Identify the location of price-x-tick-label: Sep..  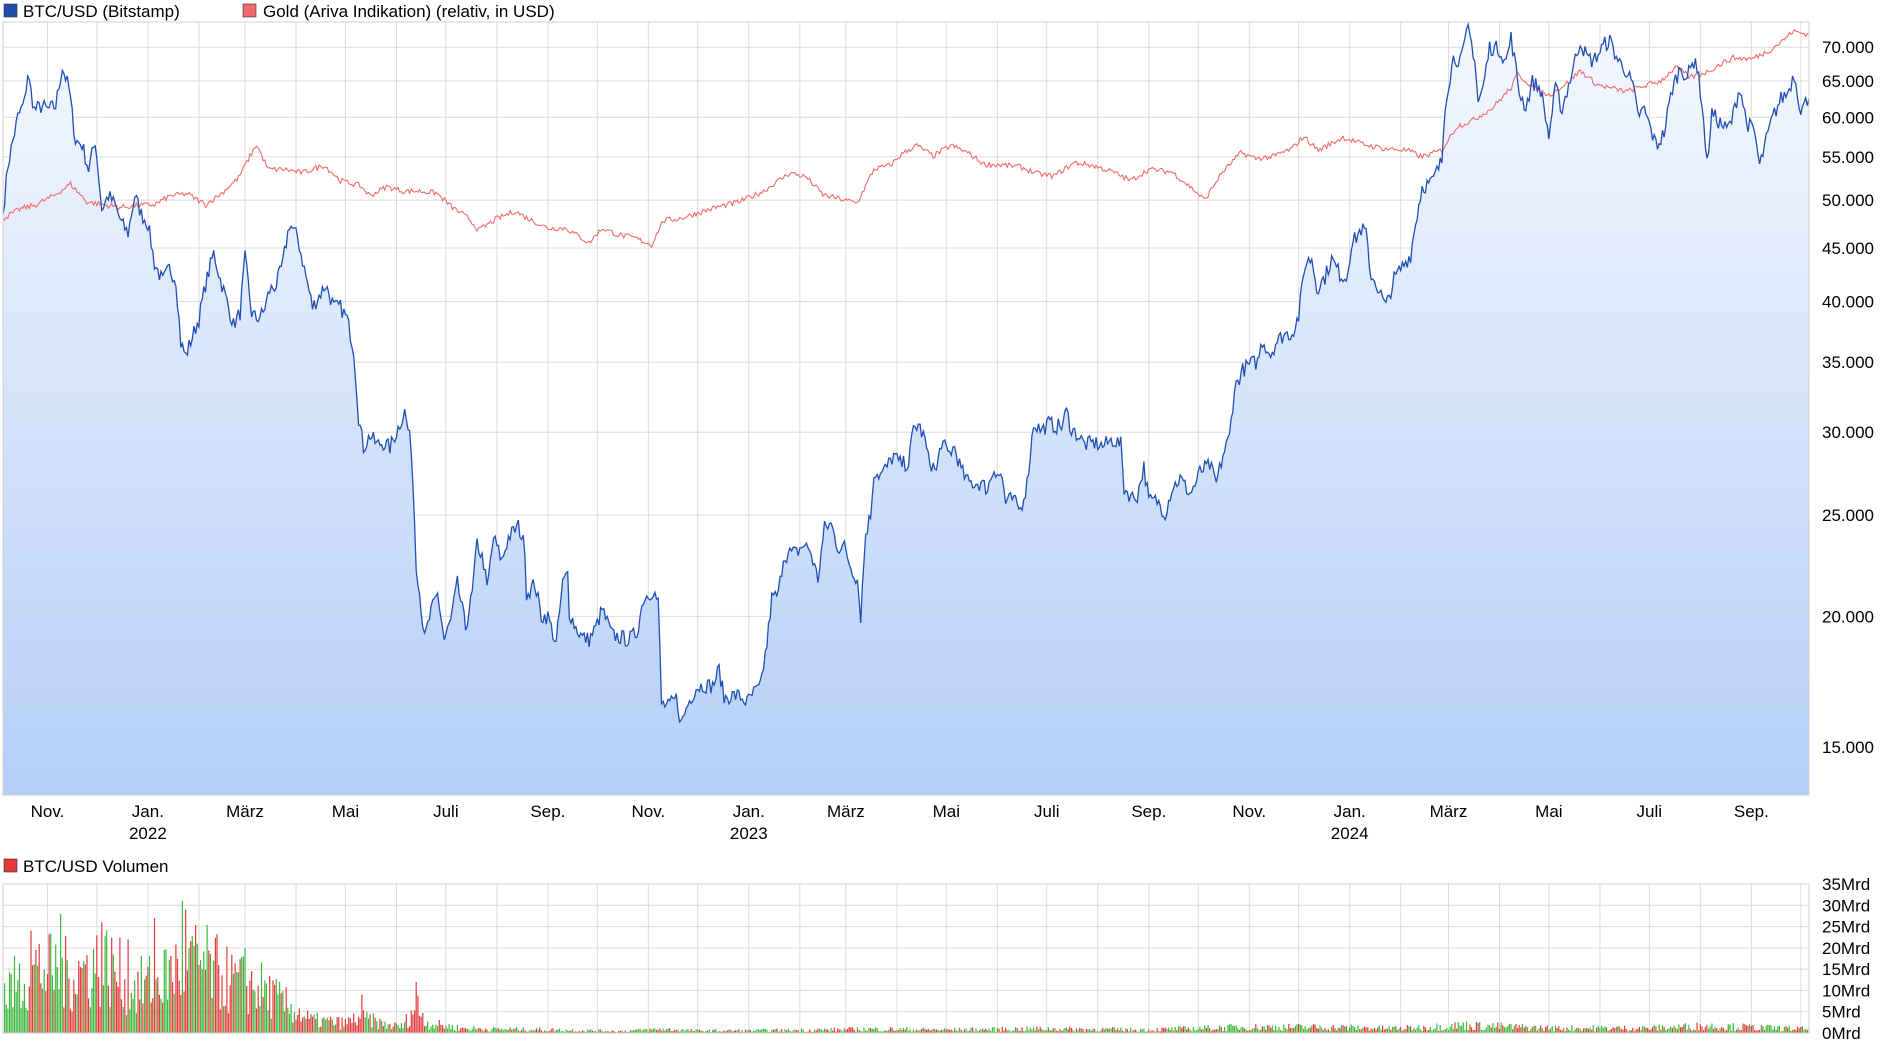
(1751, 811).